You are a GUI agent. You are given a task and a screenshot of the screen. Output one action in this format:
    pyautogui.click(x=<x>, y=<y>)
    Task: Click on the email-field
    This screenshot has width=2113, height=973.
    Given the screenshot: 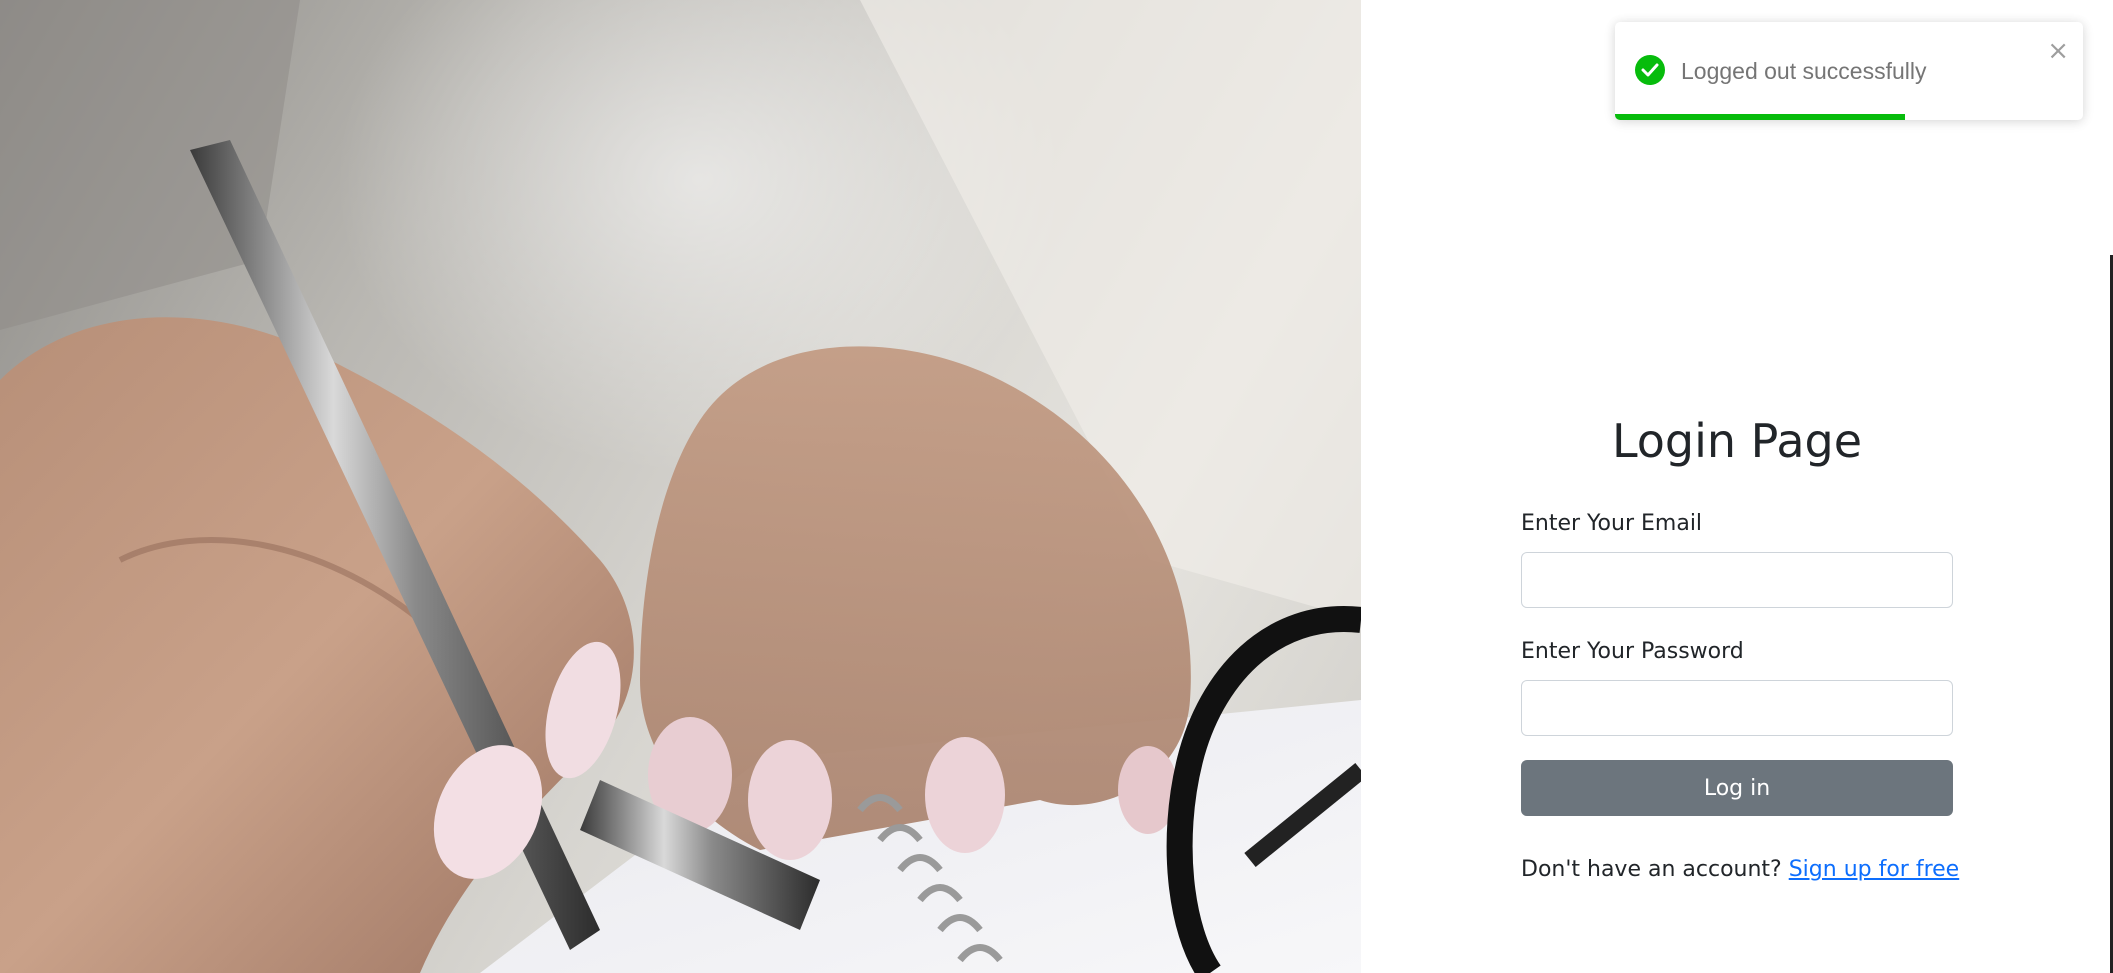 What is the action you would take?
    pyautogui.click(x=1737, y=580)
    